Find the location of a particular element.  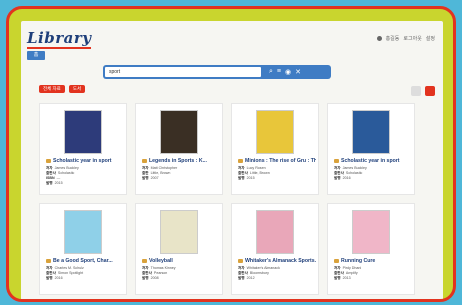

meta-value: 2007 is located at coordinates (154, 178).